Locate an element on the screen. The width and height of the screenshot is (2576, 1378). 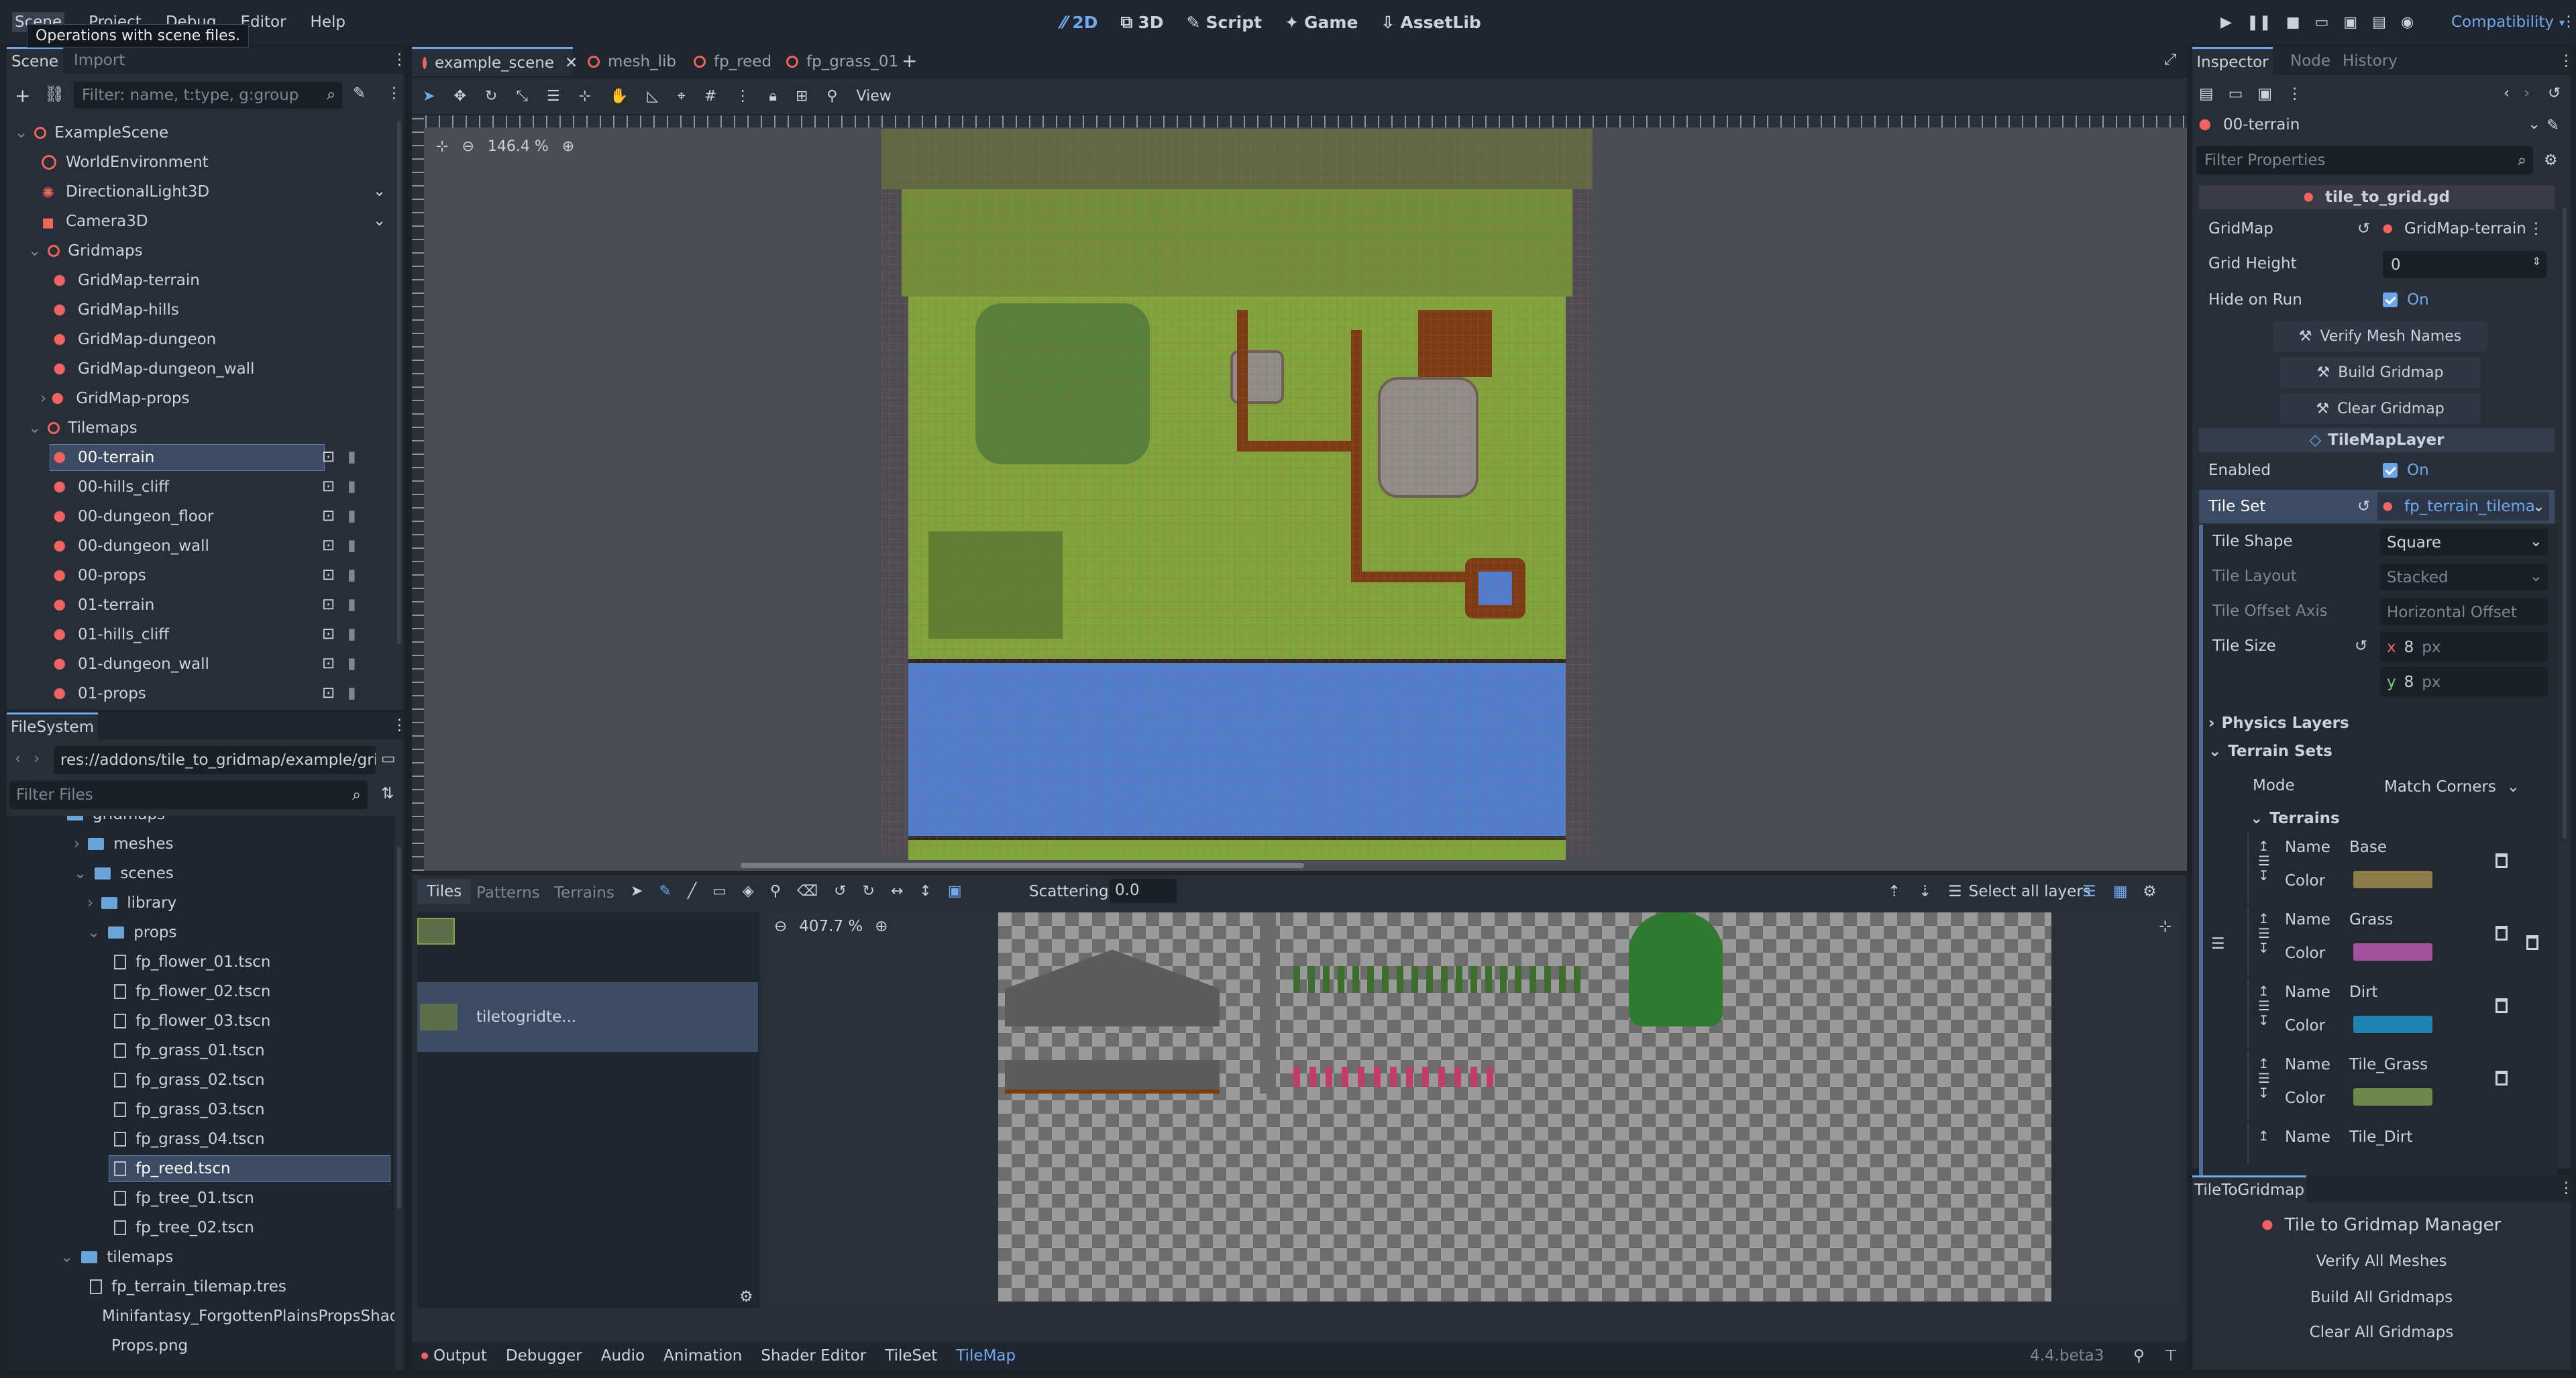
terrain-name-input: Tile_Dirt is located at coordinates (2380, 1137).